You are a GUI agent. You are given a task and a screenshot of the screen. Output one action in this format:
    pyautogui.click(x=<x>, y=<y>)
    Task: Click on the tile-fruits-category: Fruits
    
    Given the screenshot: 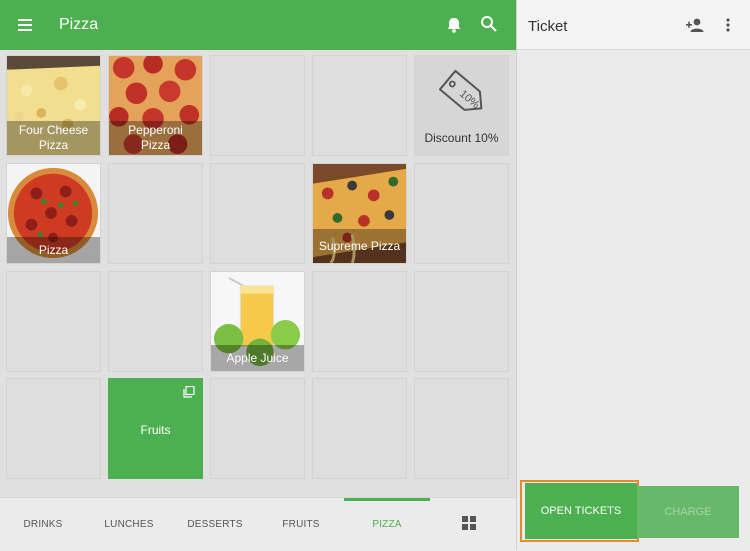 What is the action you would take?
    pyautogui.click(x=155, y=428)
    